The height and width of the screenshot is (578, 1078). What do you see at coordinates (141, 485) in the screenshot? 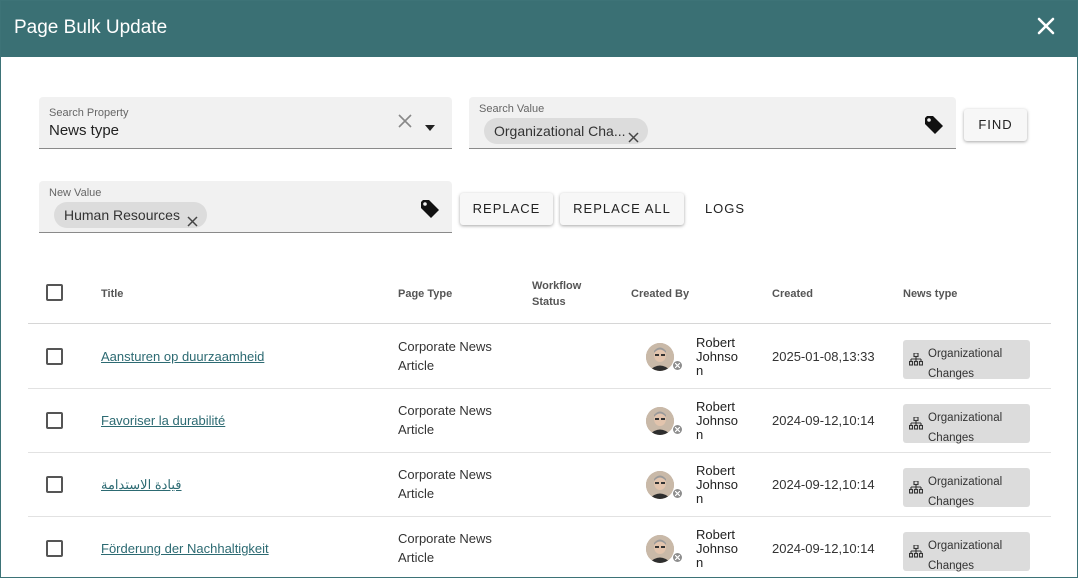
I see `page-title-link: قيادة الاستدامة` at bounding box center [141, 485].